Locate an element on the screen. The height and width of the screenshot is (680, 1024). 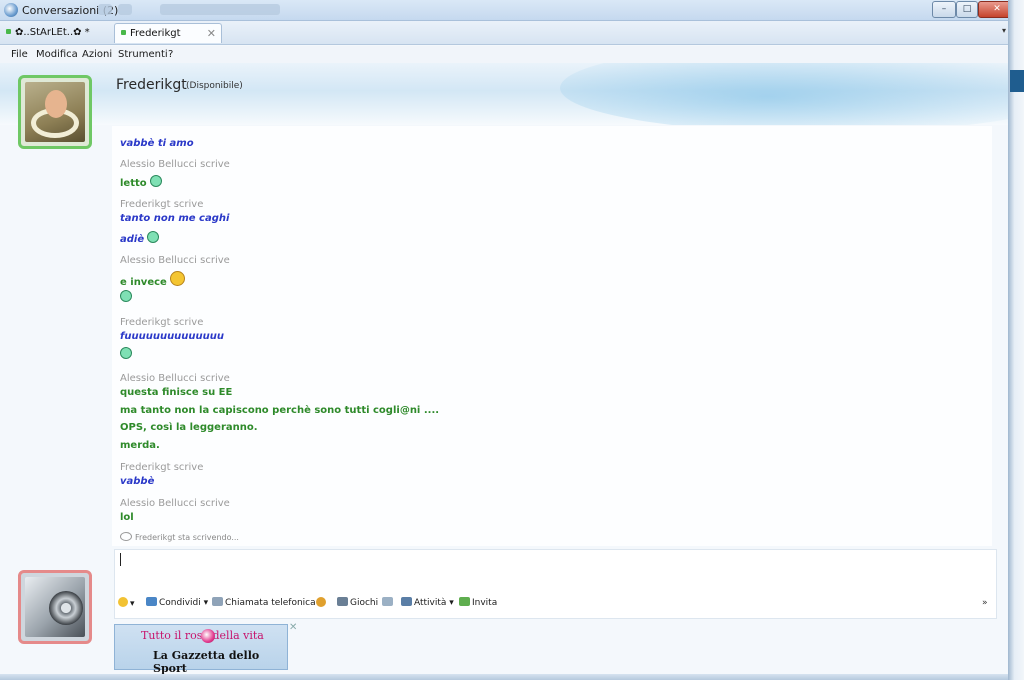
tab-starlet: ✿..StArLEt..✿ * is located at coordinates (58, 33).